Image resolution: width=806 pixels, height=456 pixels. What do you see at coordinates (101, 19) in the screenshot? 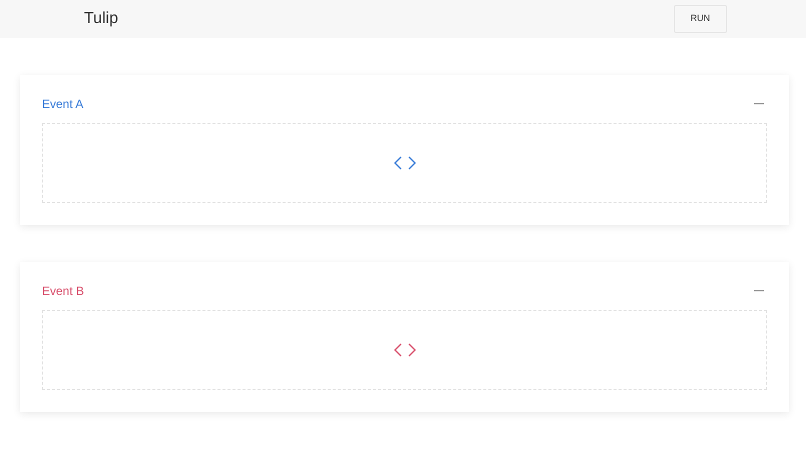
I see `app-title: Tulip` at bounding box center [101, 19].